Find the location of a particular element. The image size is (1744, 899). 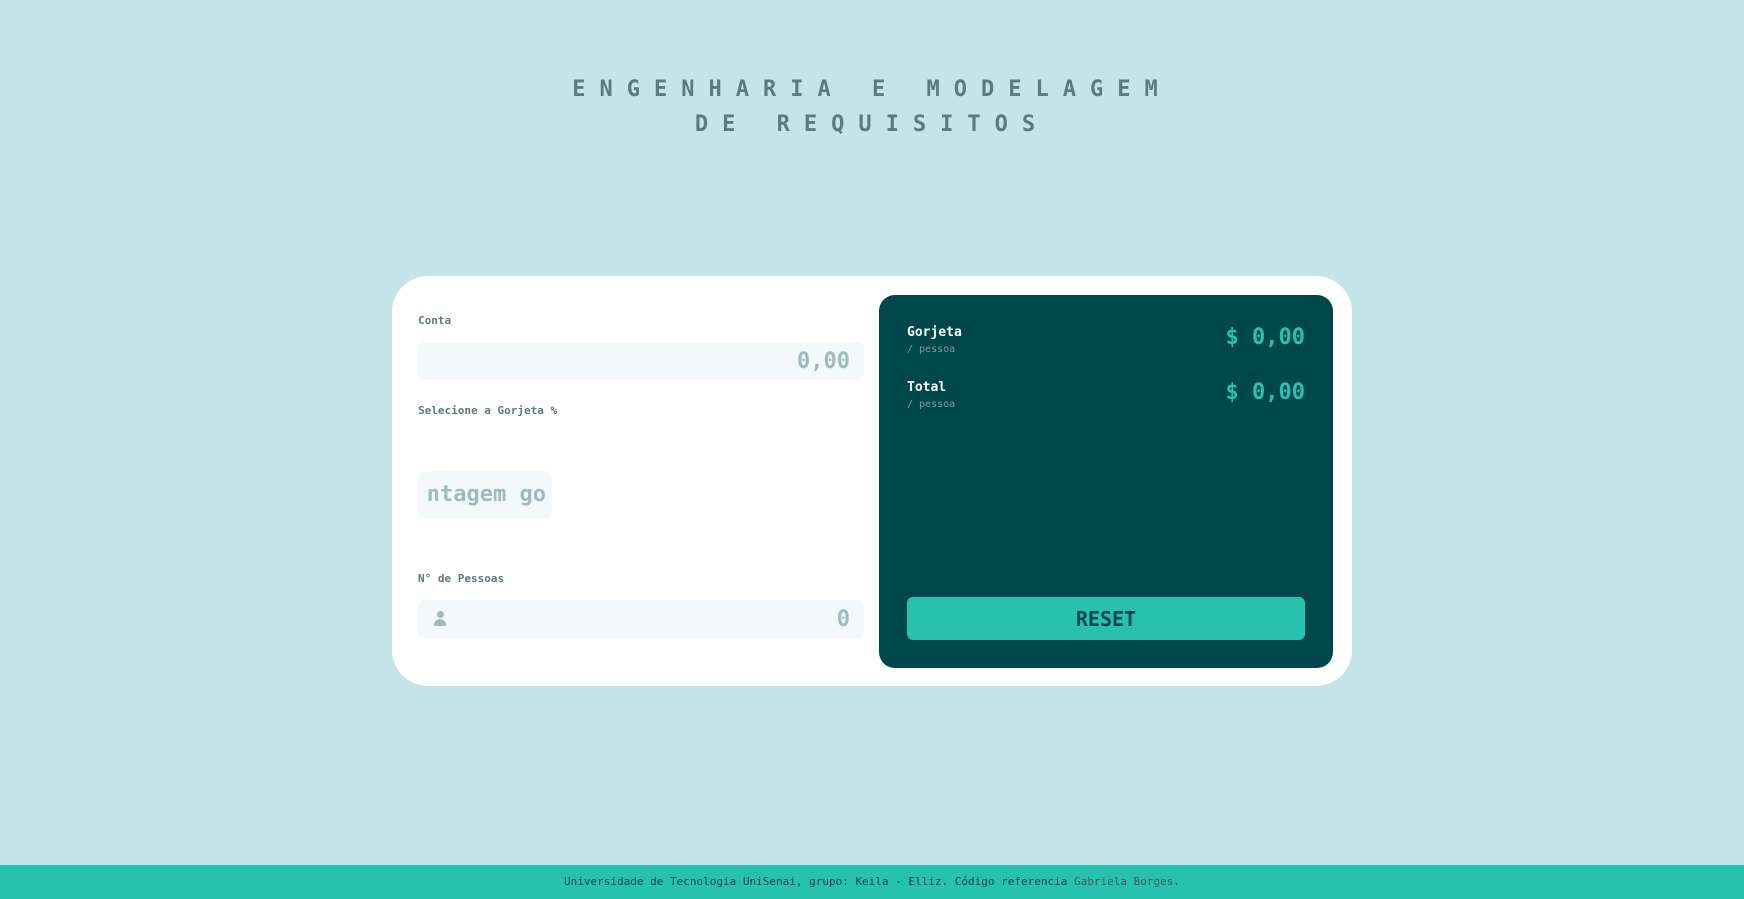

bill-field is located at coordinates (641, 361).